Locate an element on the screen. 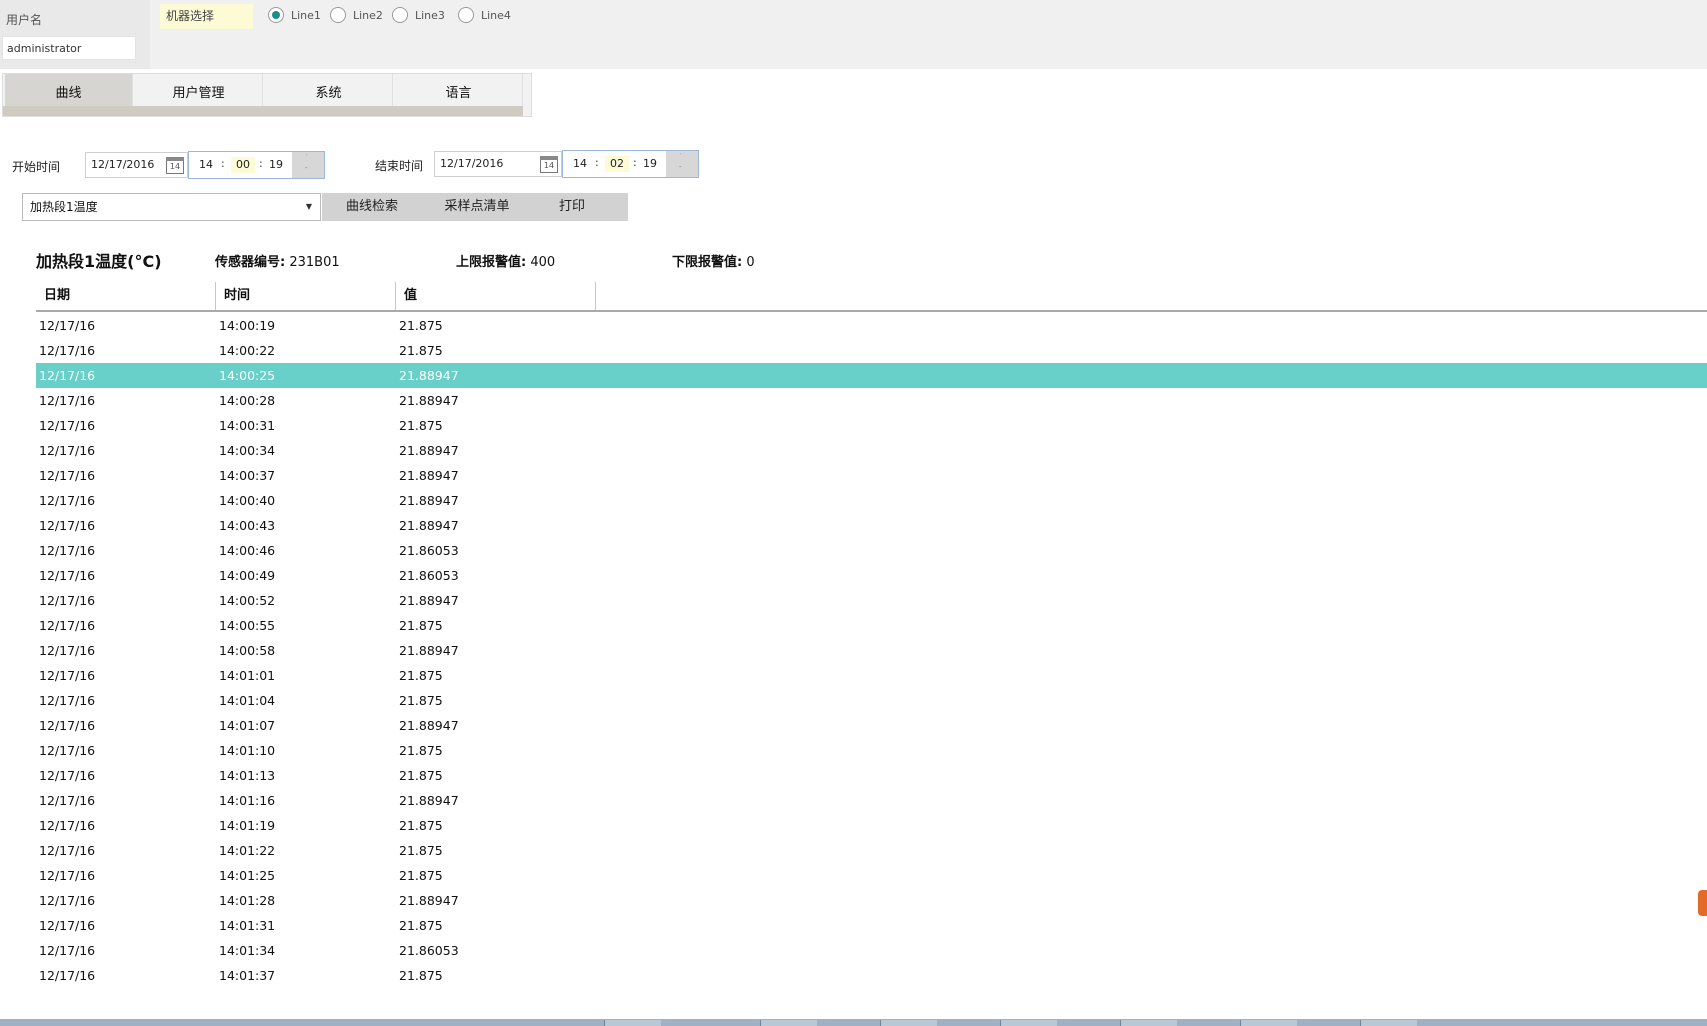 This screenshot has width=1707, height=1026. start-time-spinner: ˙ - is located at coordinates (308, 165).